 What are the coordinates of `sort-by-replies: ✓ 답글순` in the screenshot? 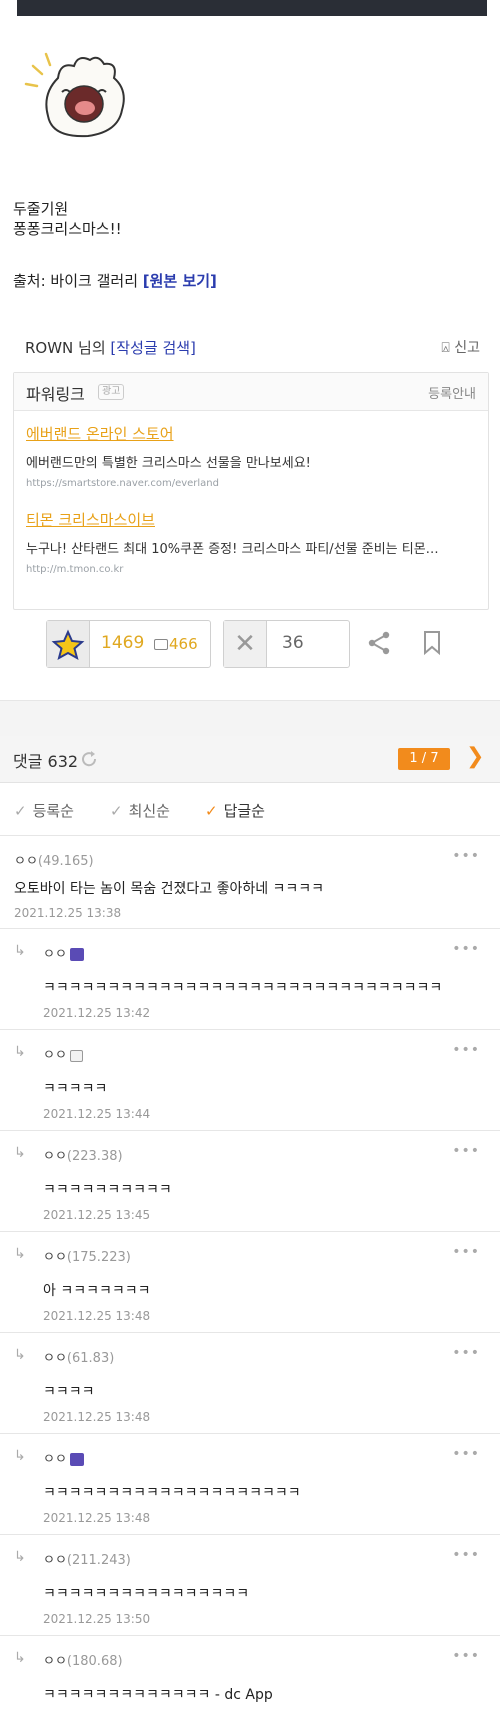 It's located at (235, 810).